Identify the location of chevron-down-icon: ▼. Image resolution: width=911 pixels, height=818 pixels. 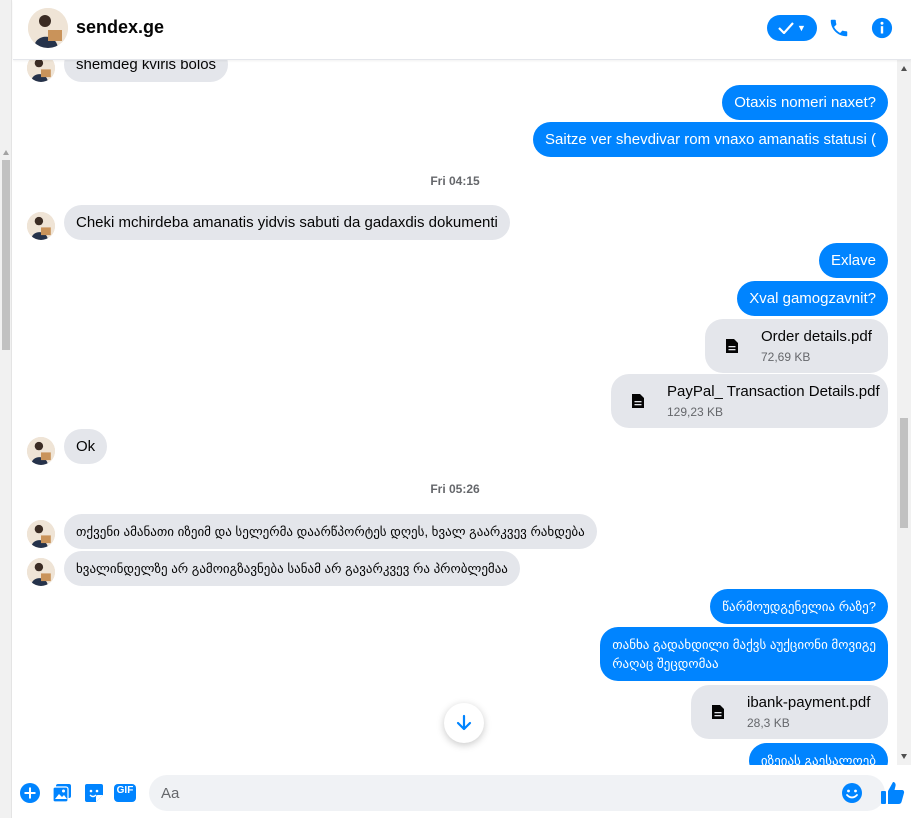
(801, 28).